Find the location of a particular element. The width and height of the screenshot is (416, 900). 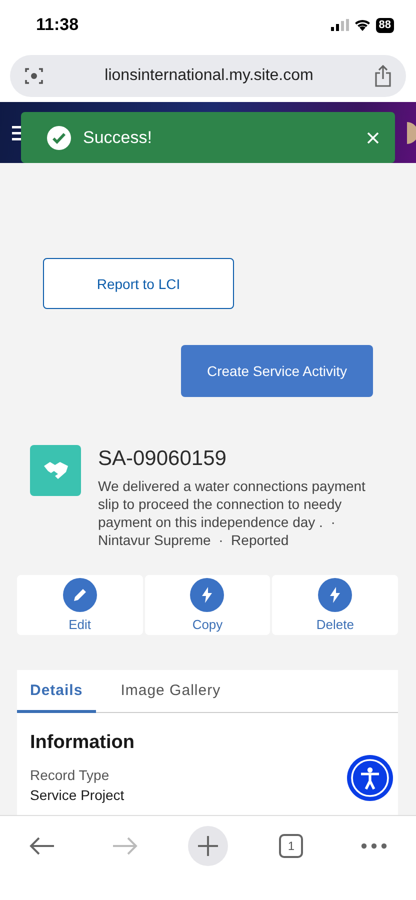

accessibility-icon is located at coordinates (370, 778).